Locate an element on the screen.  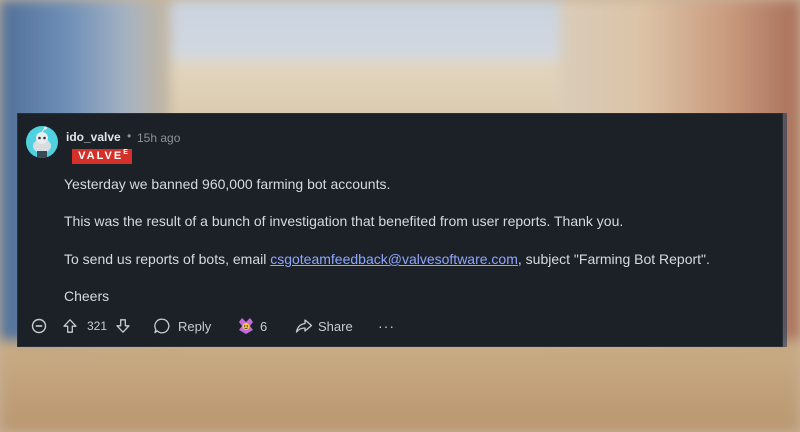
reply-icon-button is located at coordinates (162, 326).